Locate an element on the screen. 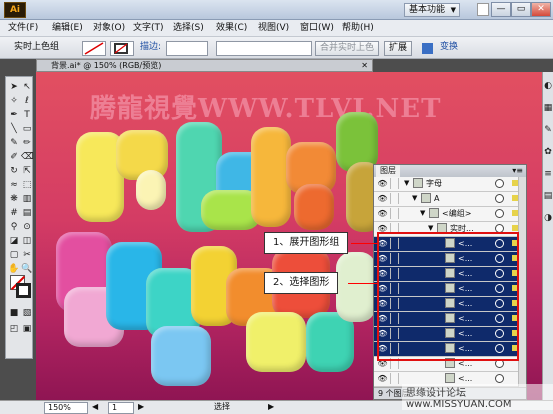 Image resolution: width=553 pixels, height=414 pixels. fill-color-picker is located at coordinates (94, 48).